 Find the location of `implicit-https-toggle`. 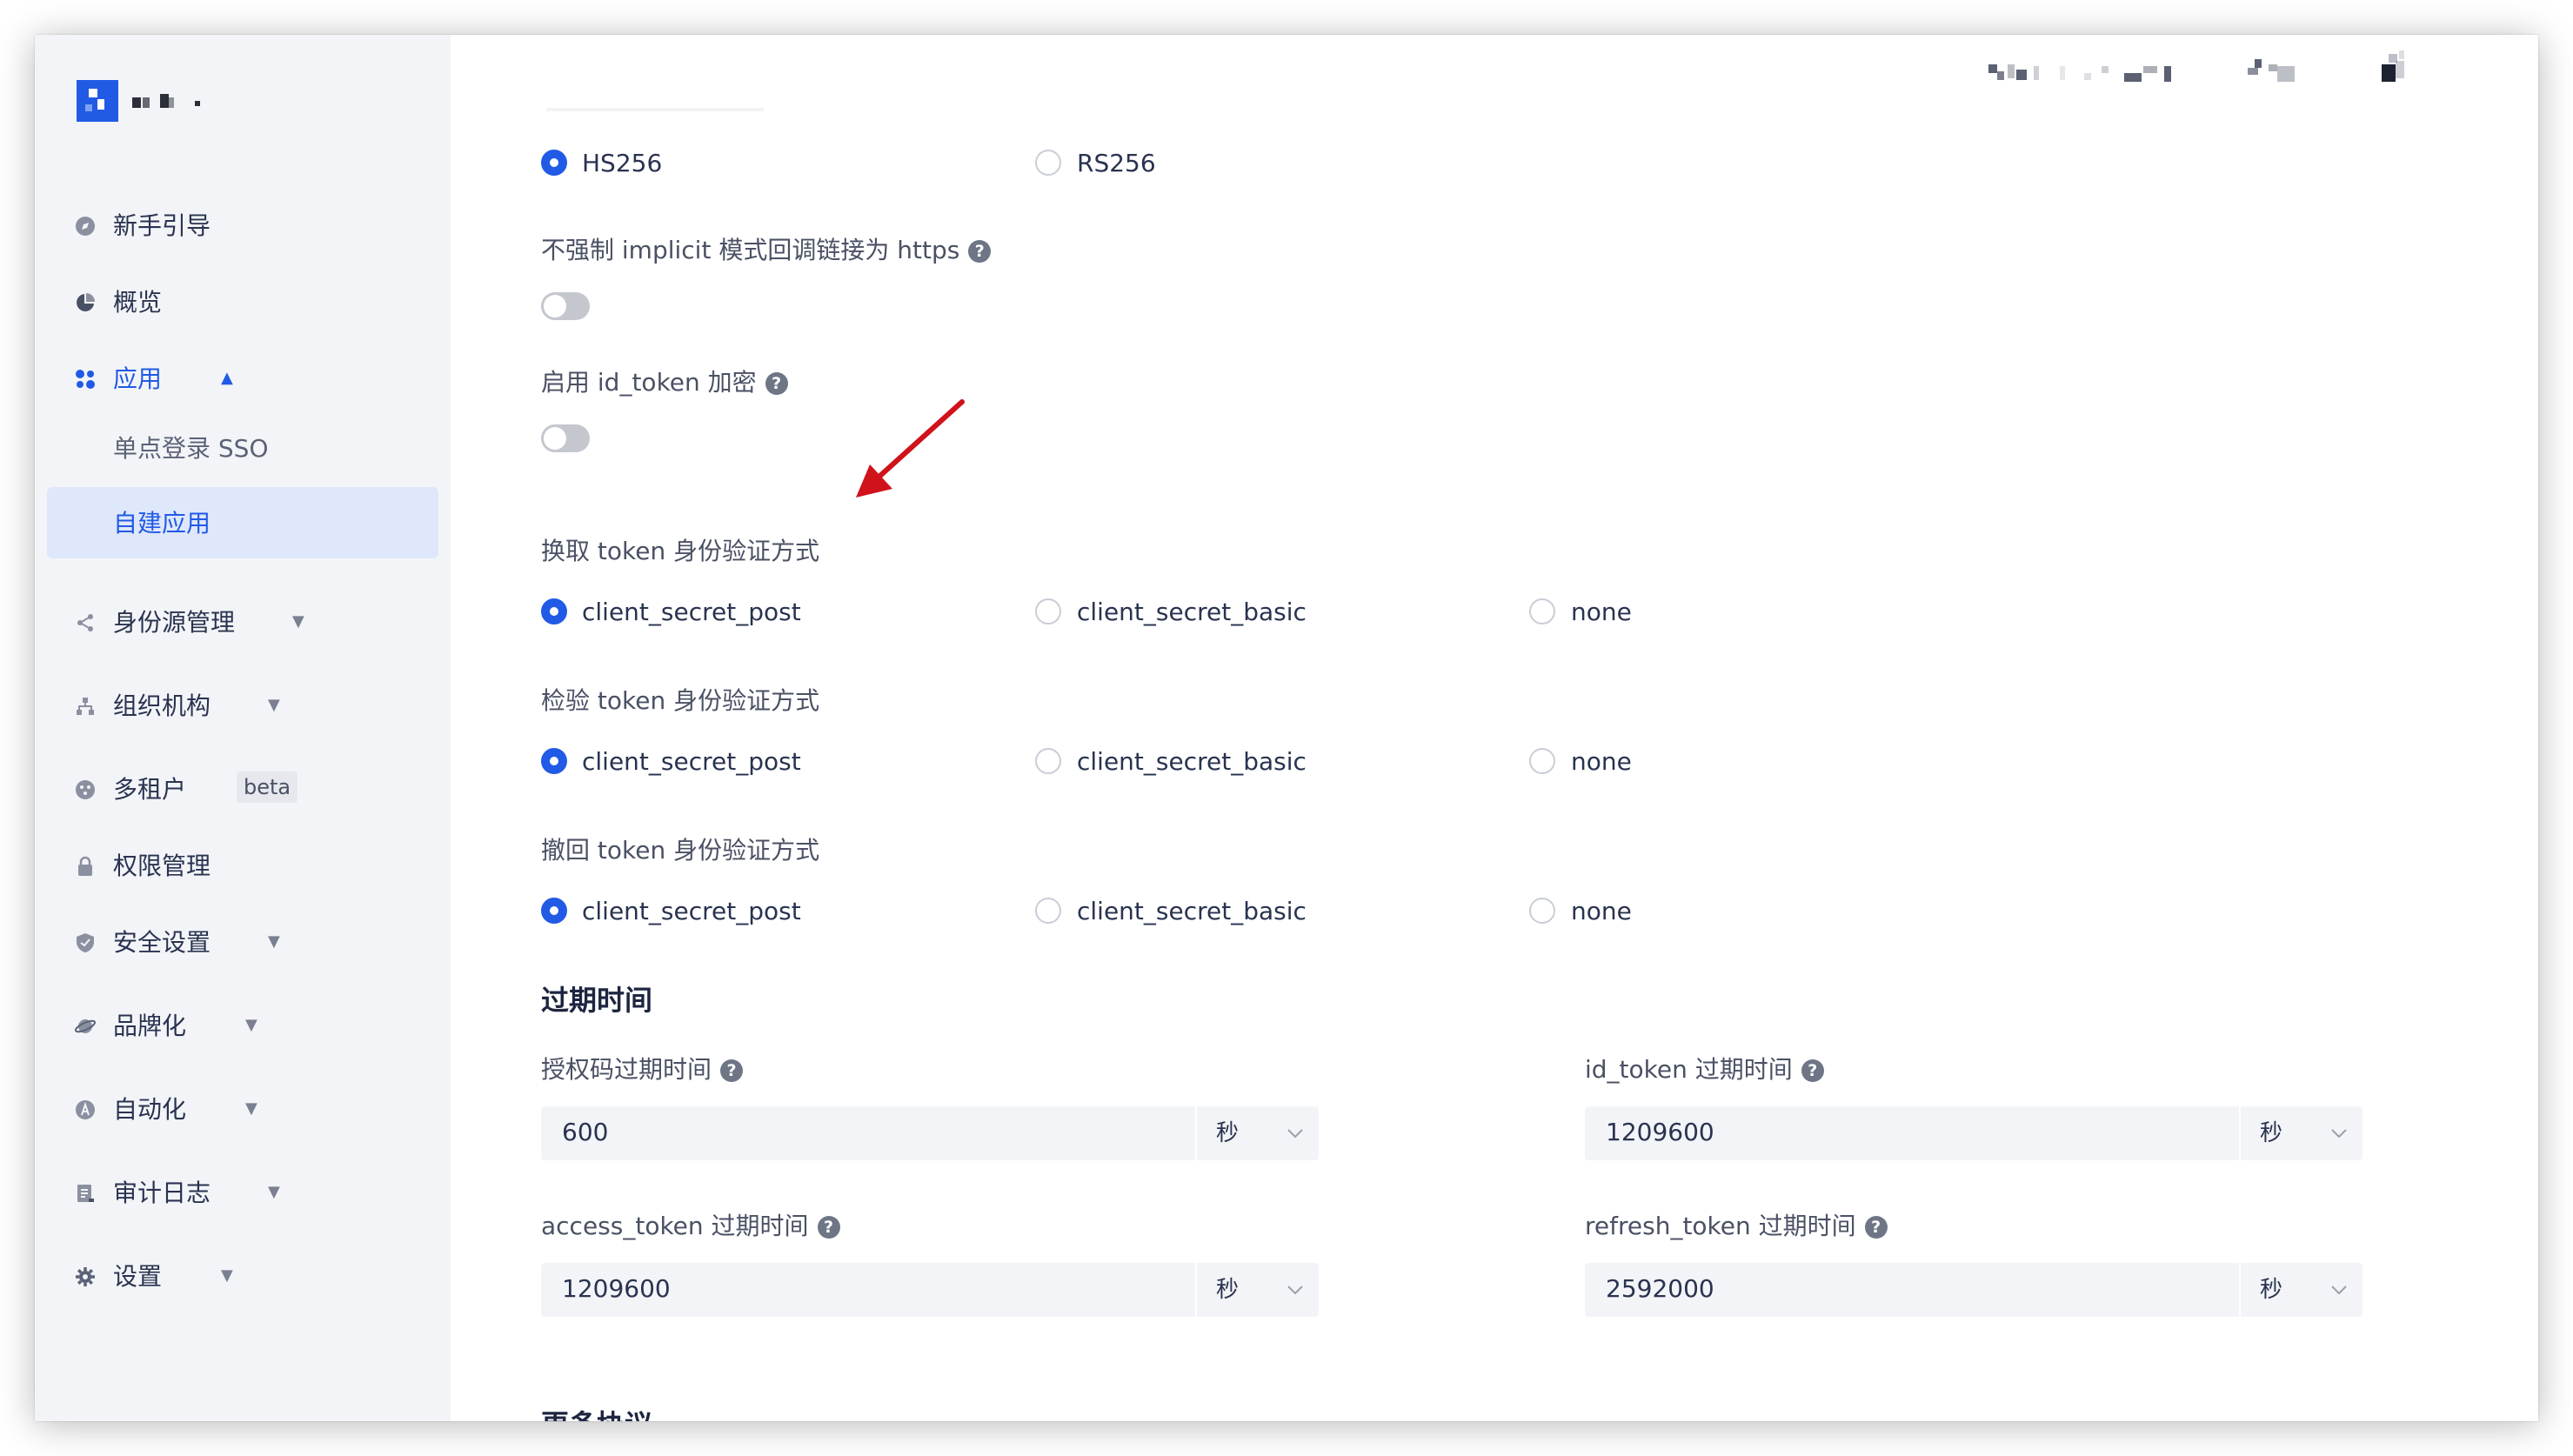

implicit-https-toggle is located at coordinates (565, 306).